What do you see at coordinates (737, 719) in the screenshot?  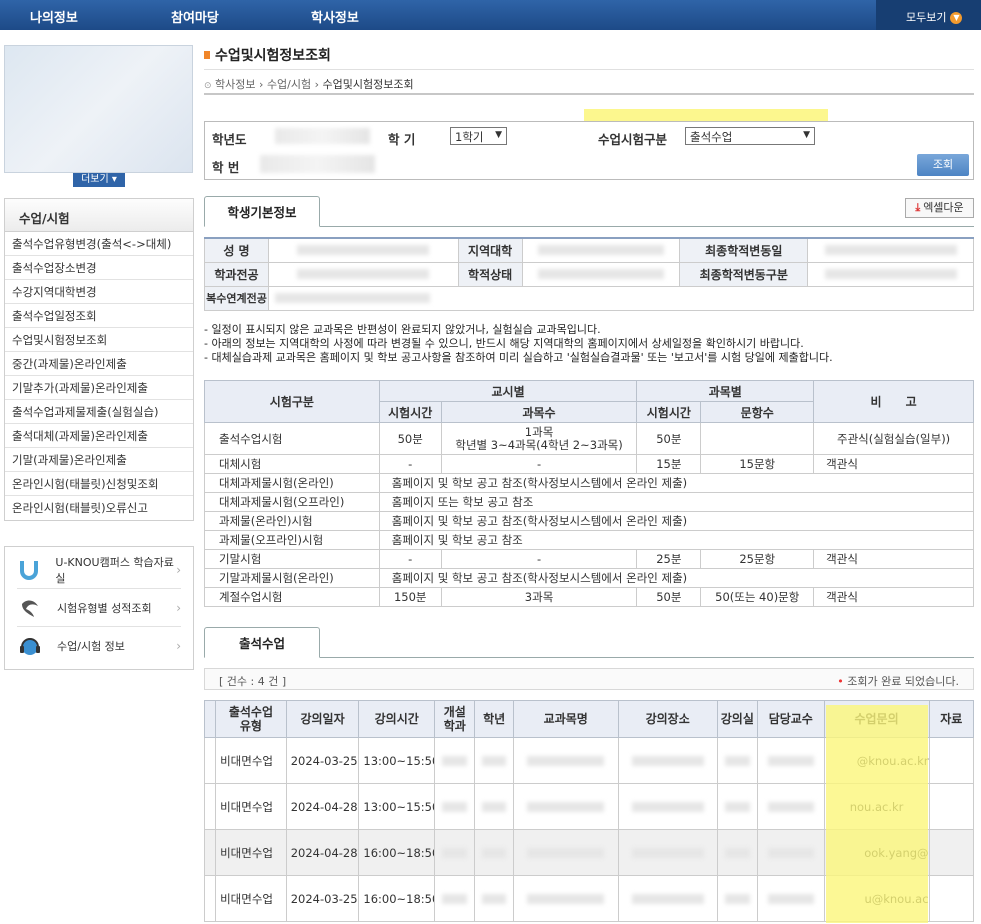 I see `header-room: 강의실` at bounding box center [737, 719].